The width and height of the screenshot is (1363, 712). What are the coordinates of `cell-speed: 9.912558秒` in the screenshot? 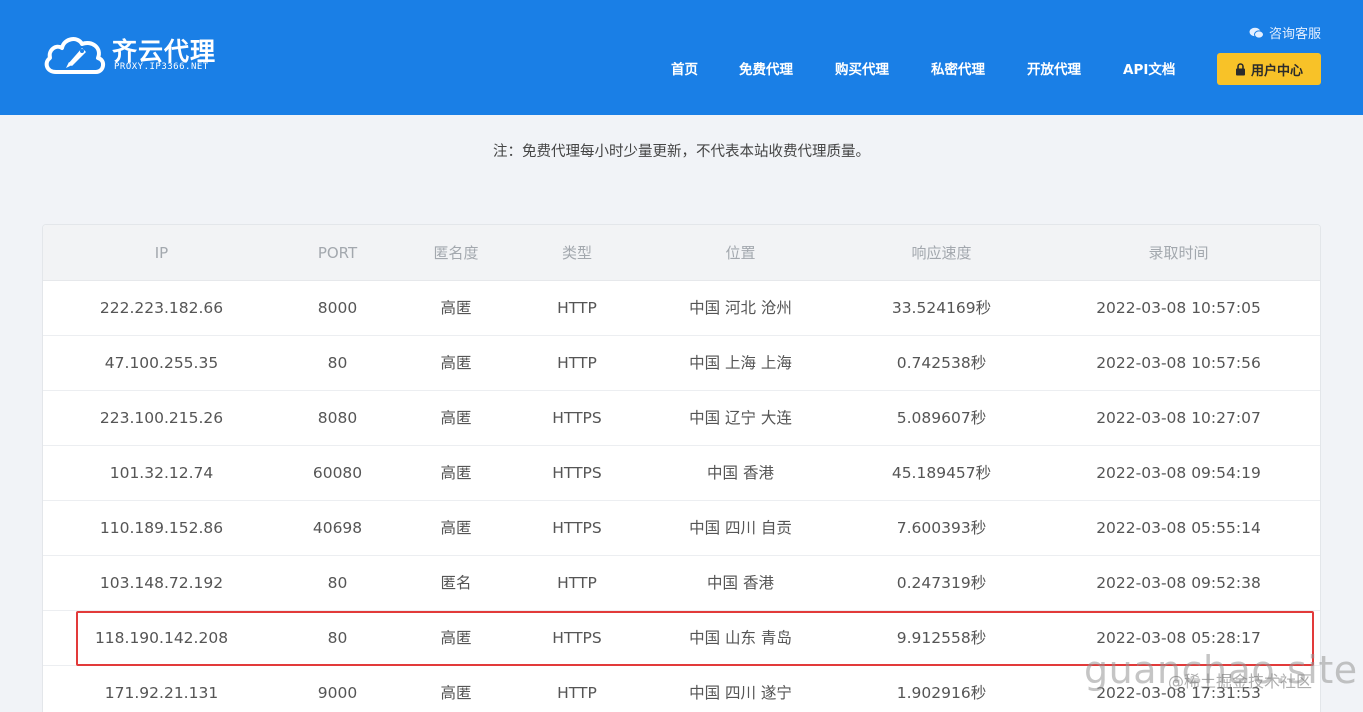 It's located at (941, 638).